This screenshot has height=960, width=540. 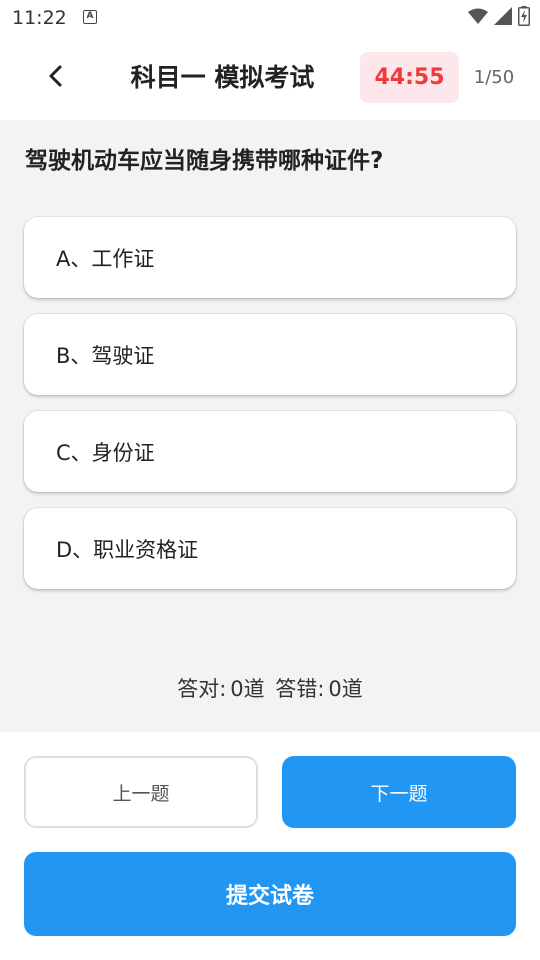 I want to click on wifi-icon, so click(x=478, y=18).